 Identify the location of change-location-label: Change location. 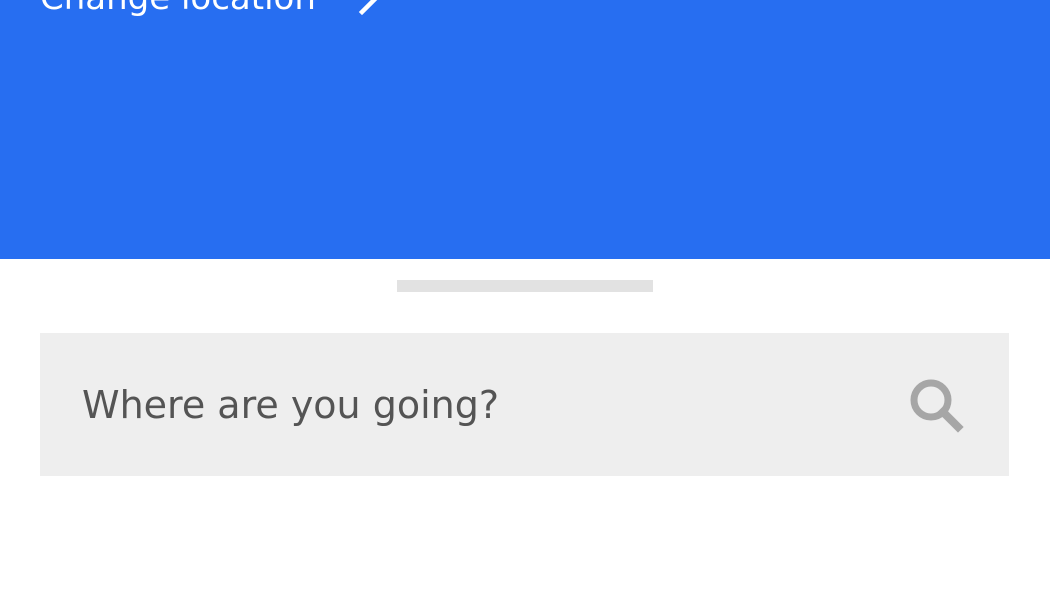
(178, 9).